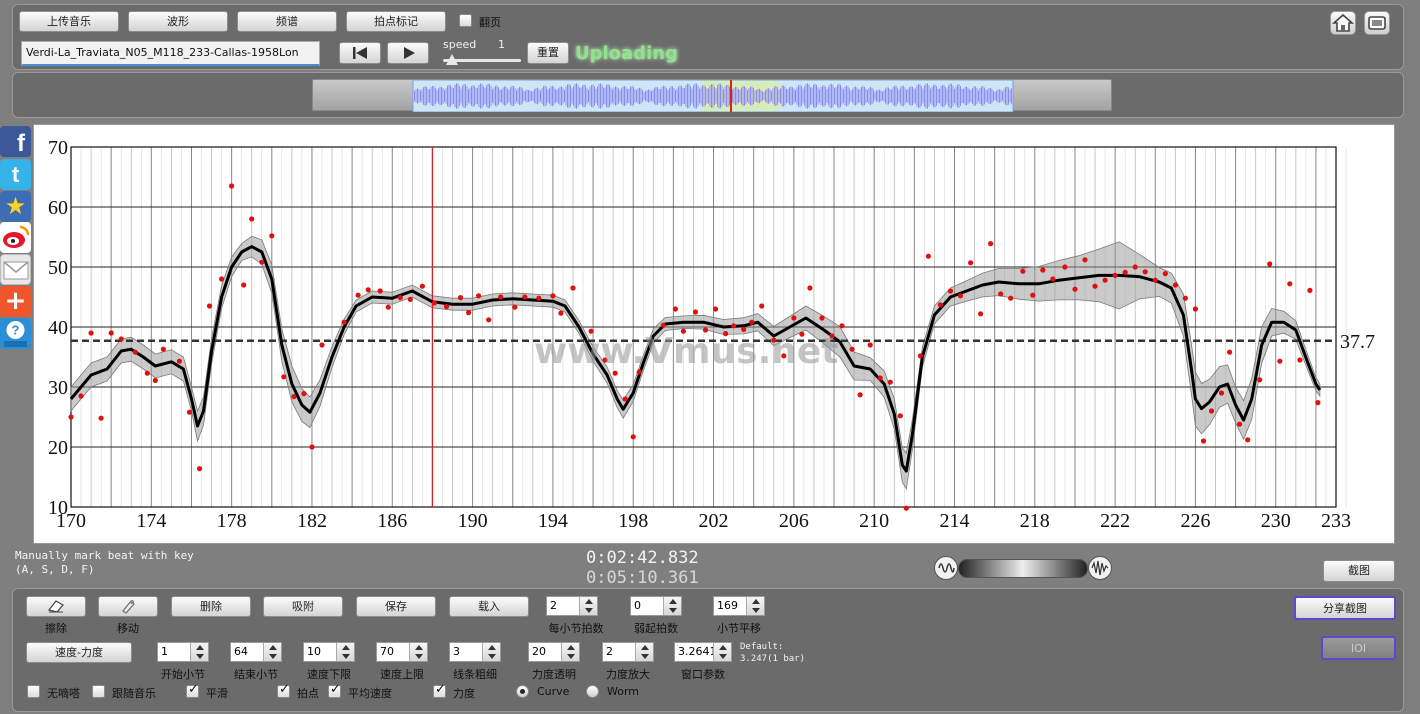 This screenshot has width=1420, height=714. I want to click on move-button, so click(128, 606).